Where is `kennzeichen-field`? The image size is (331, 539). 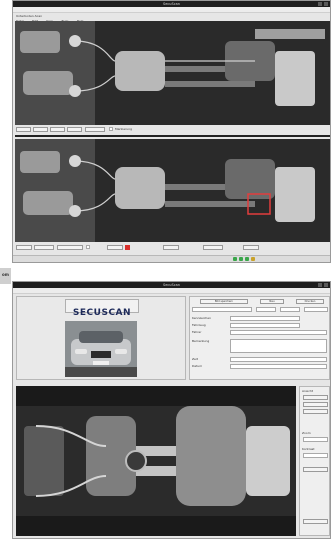
kennzeichen-field is located at coordinates (265, 318).